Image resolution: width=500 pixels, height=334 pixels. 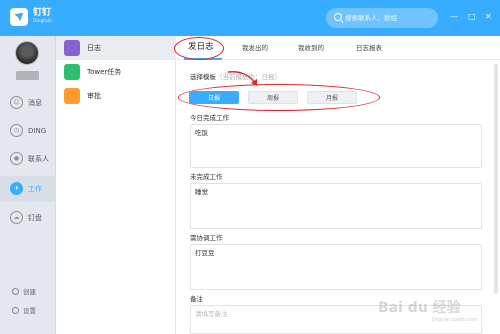 I want to click on nav-item-ding: ◷ DING, so click(x=28, y=131).